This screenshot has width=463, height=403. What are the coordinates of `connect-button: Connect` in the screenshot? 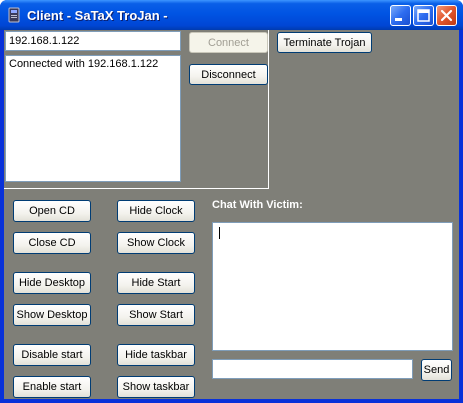 It's located at (228, 42).